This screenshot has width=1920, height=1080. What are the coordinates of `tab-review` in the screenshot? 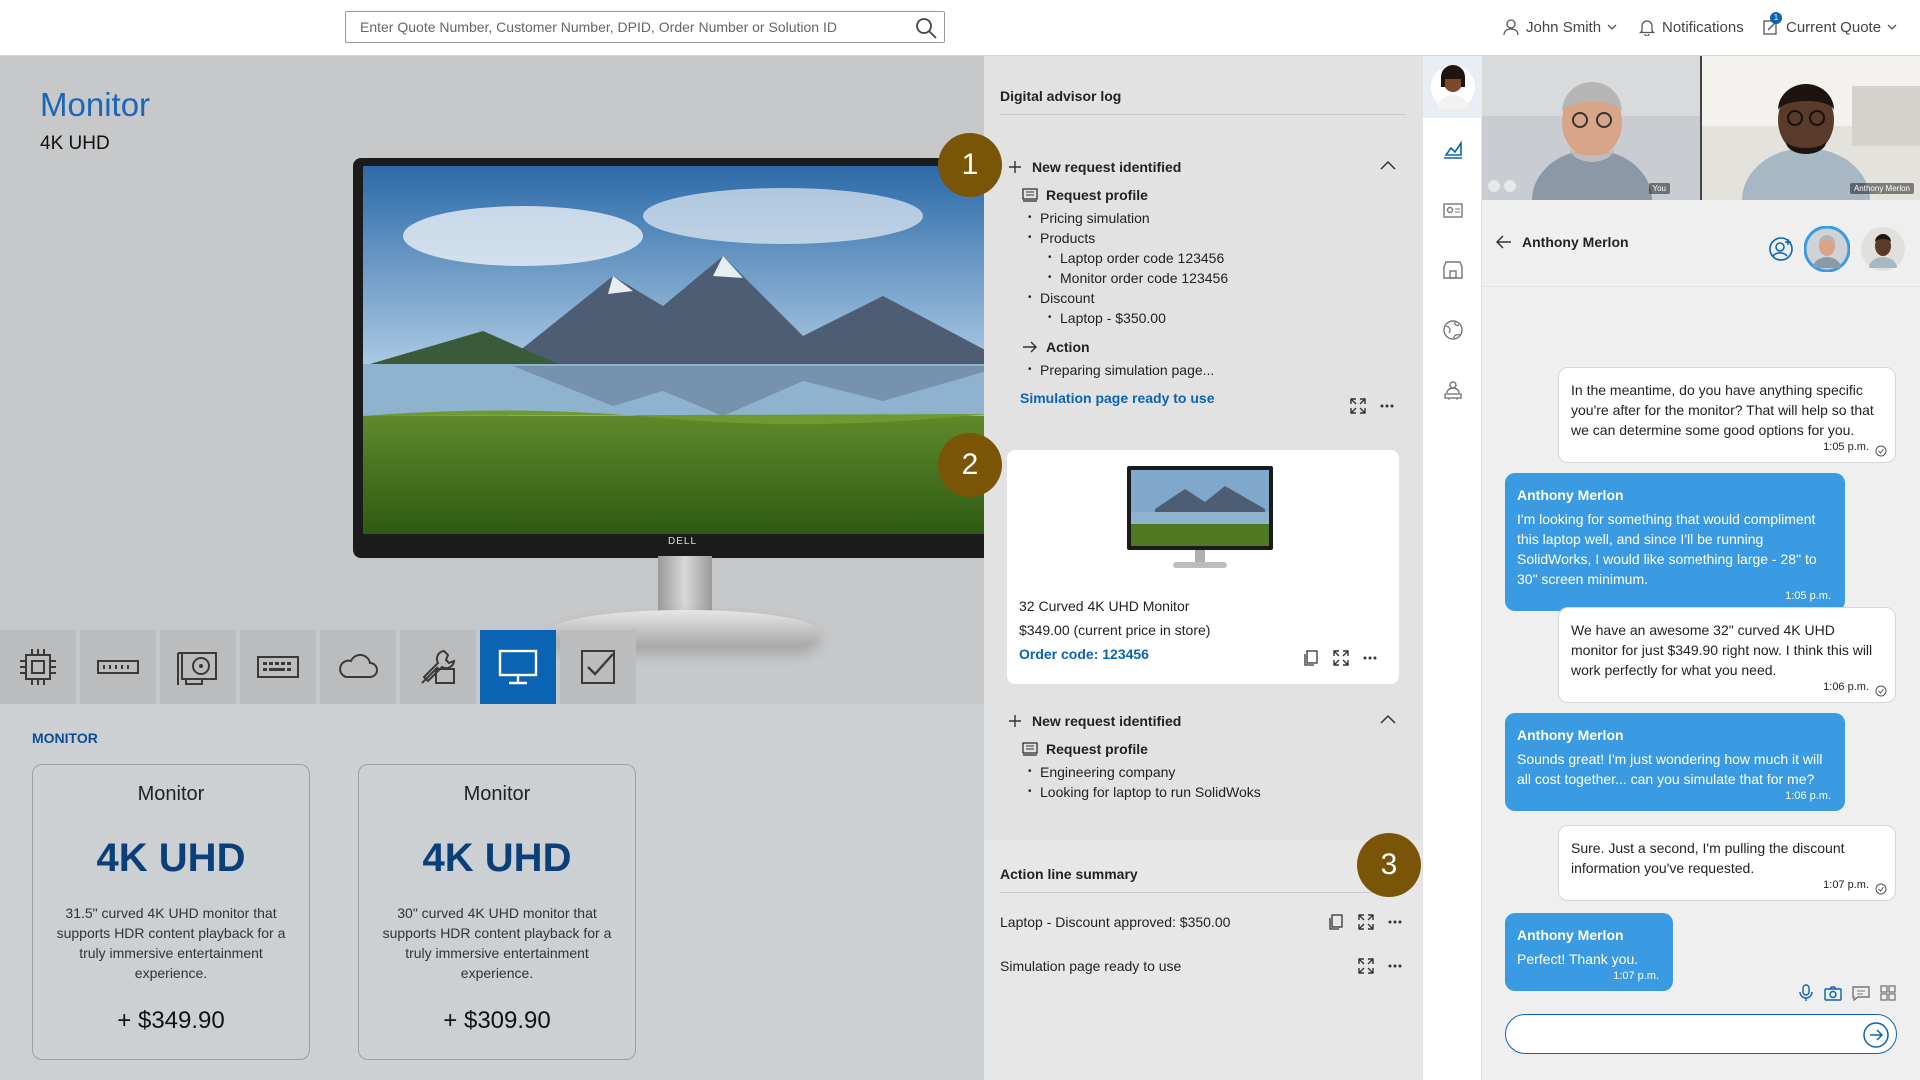 It's located at (598, 667).